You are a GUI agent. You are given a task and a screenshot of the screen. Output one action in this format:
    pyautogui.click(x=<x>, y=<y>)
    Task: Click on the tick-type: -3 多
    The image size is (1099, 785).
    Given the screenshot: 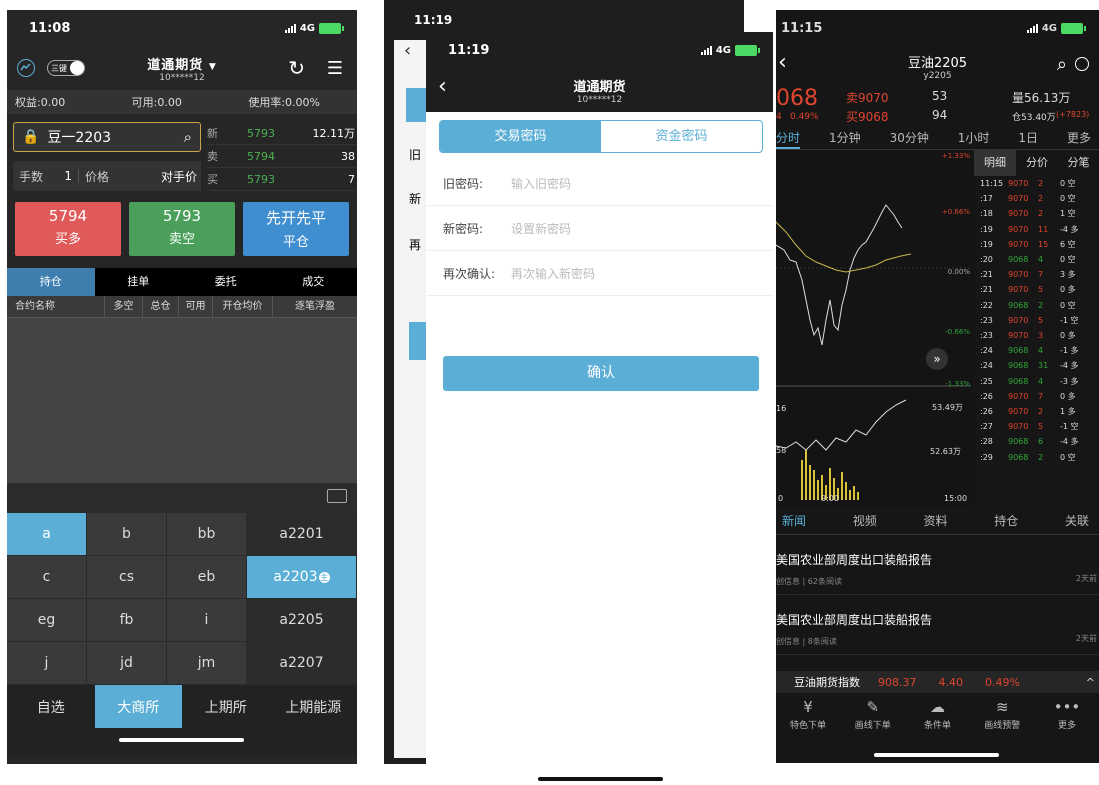 What is the action you would take?
    pyautogui.click(x=1069, y=381)
    